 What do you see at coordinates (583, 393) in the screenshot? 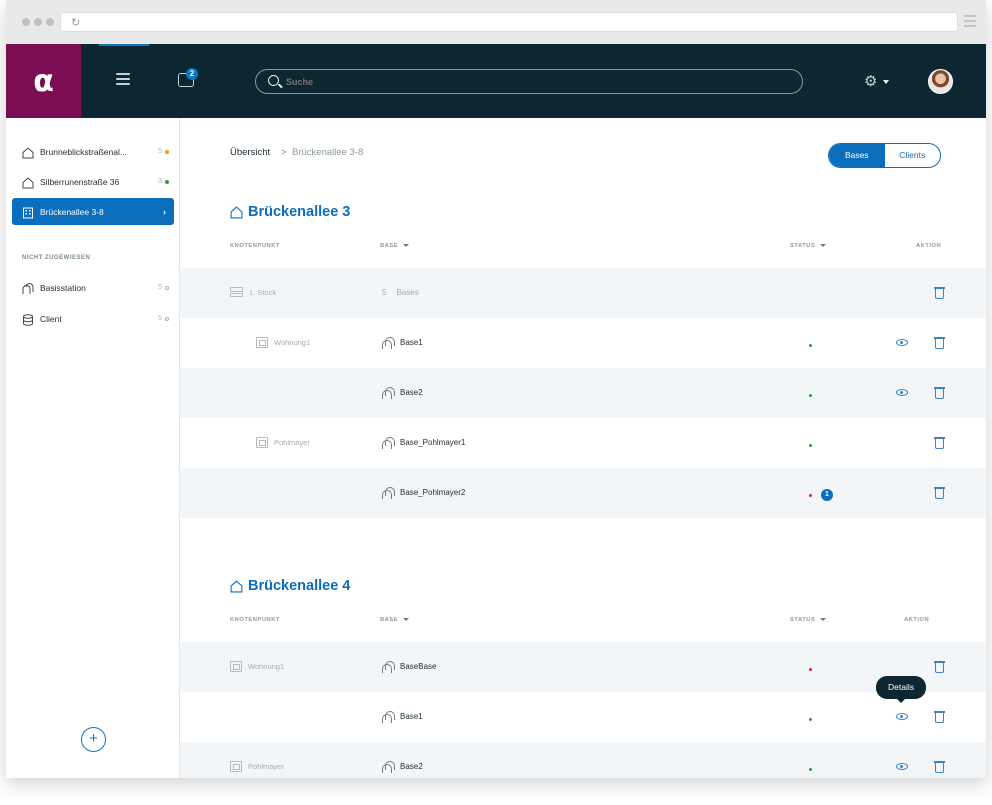
I see `table-row: Base2` at bounding box center [583, 393].